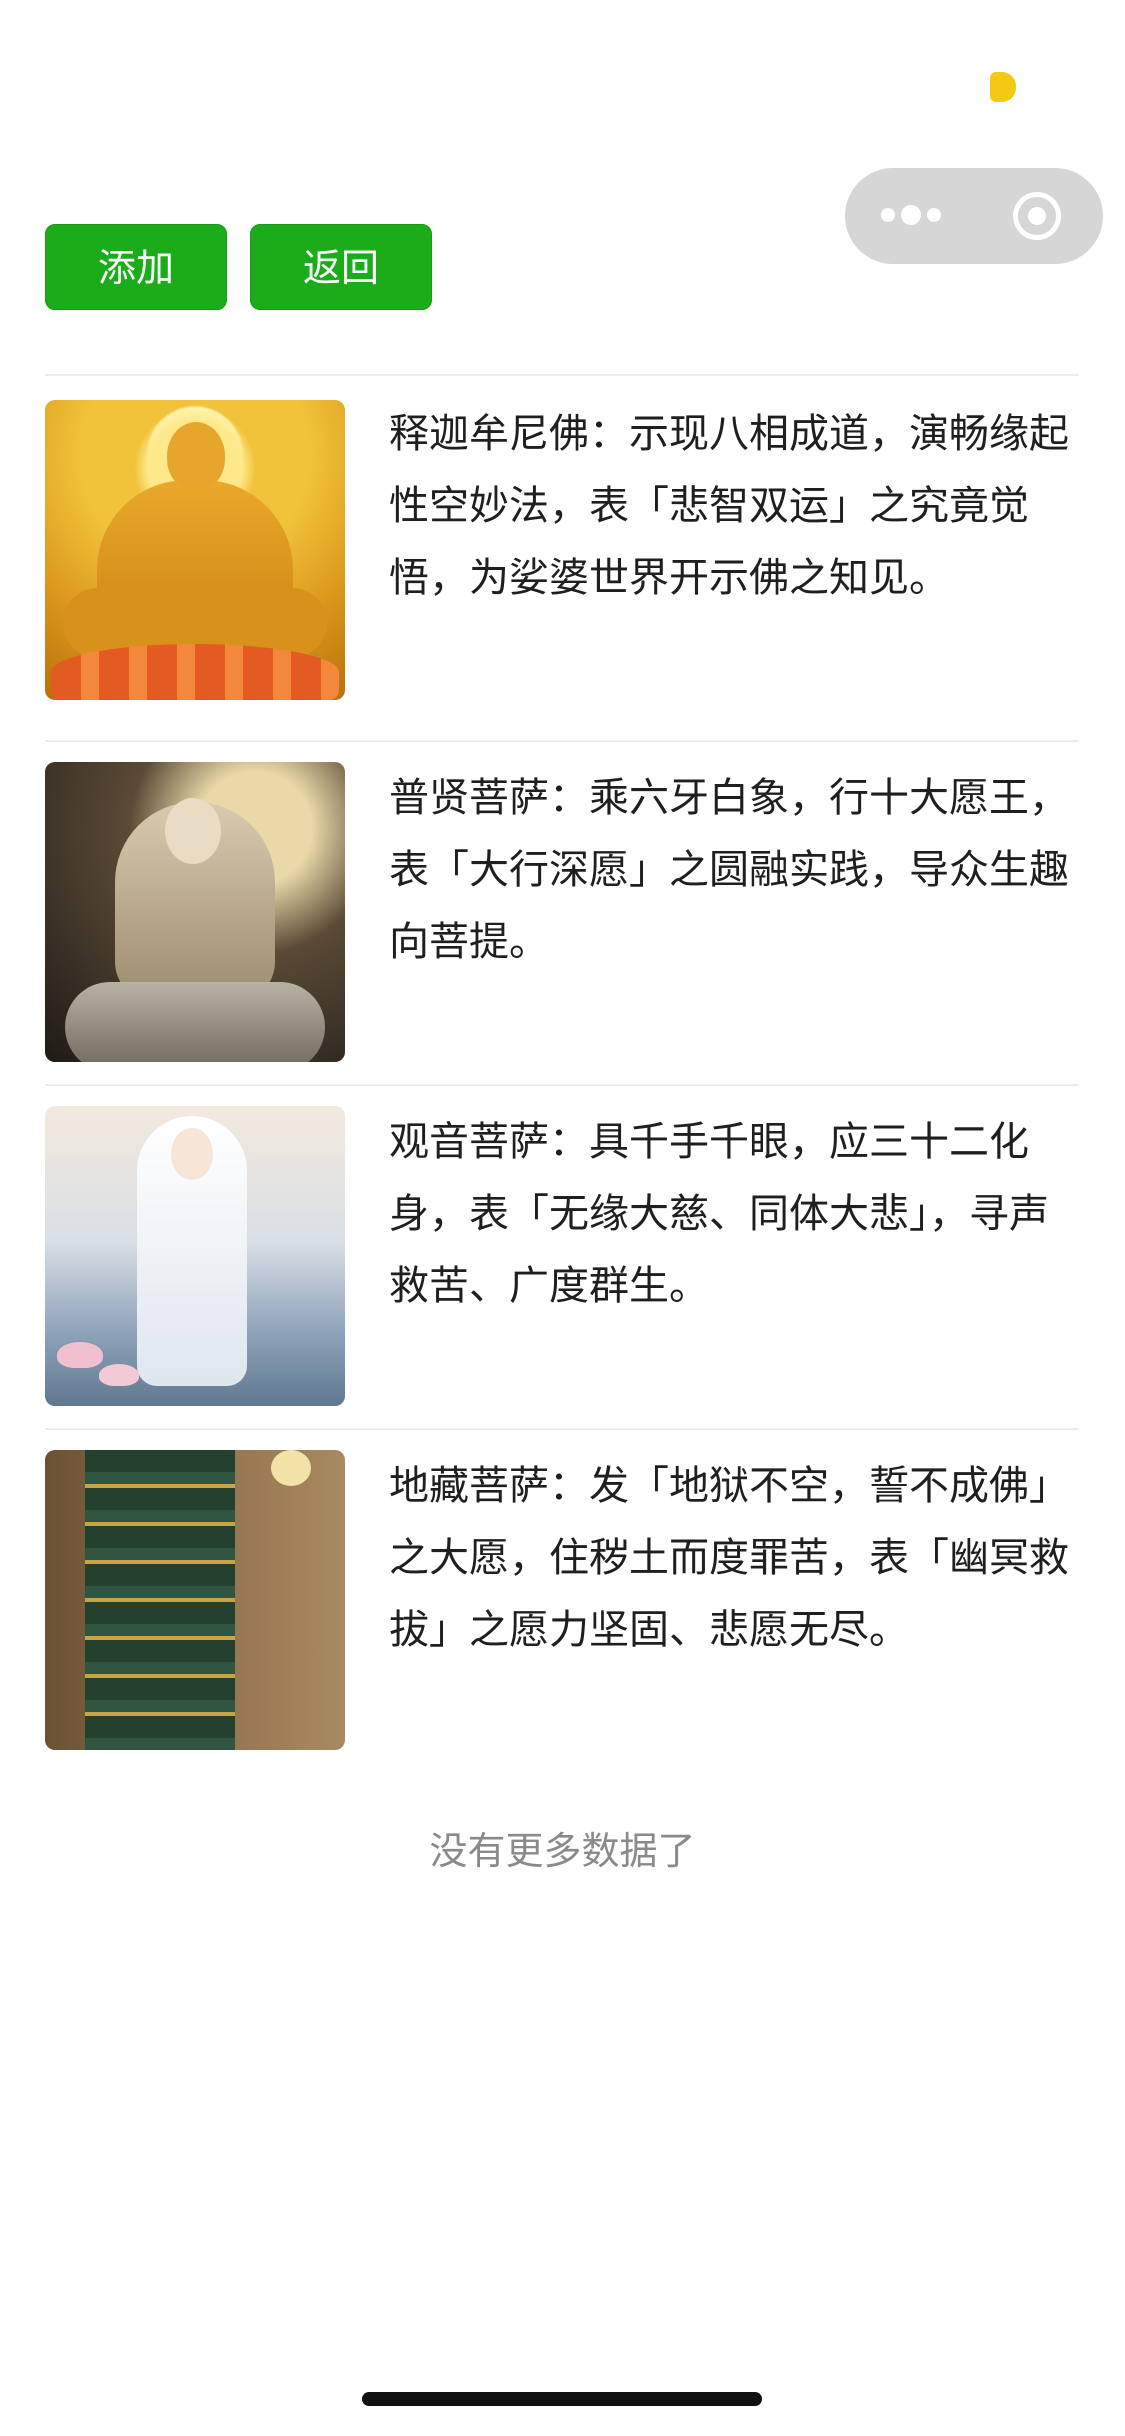  Describe the element at coordinates (729, 870) in the screenshot. I see `list-item-text: 普贤菩萨：乘六牙白象，行十大愿王，表「大行深愿」之圆融实践，导众生趣向菩提。` at that location.